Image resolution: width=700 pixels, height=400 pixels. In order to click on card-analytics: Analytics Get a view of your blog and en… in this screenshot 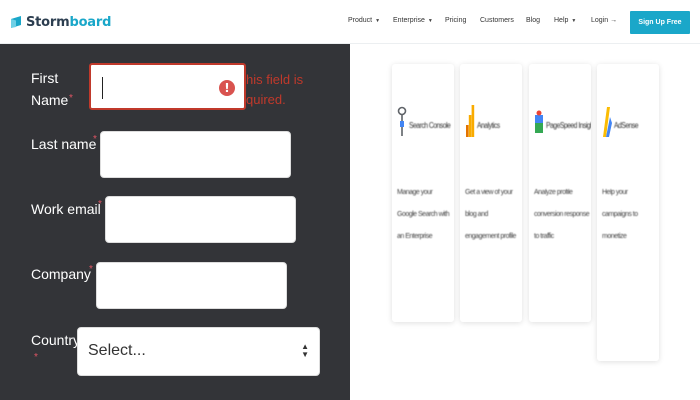, I will do `click(491, 193)`.